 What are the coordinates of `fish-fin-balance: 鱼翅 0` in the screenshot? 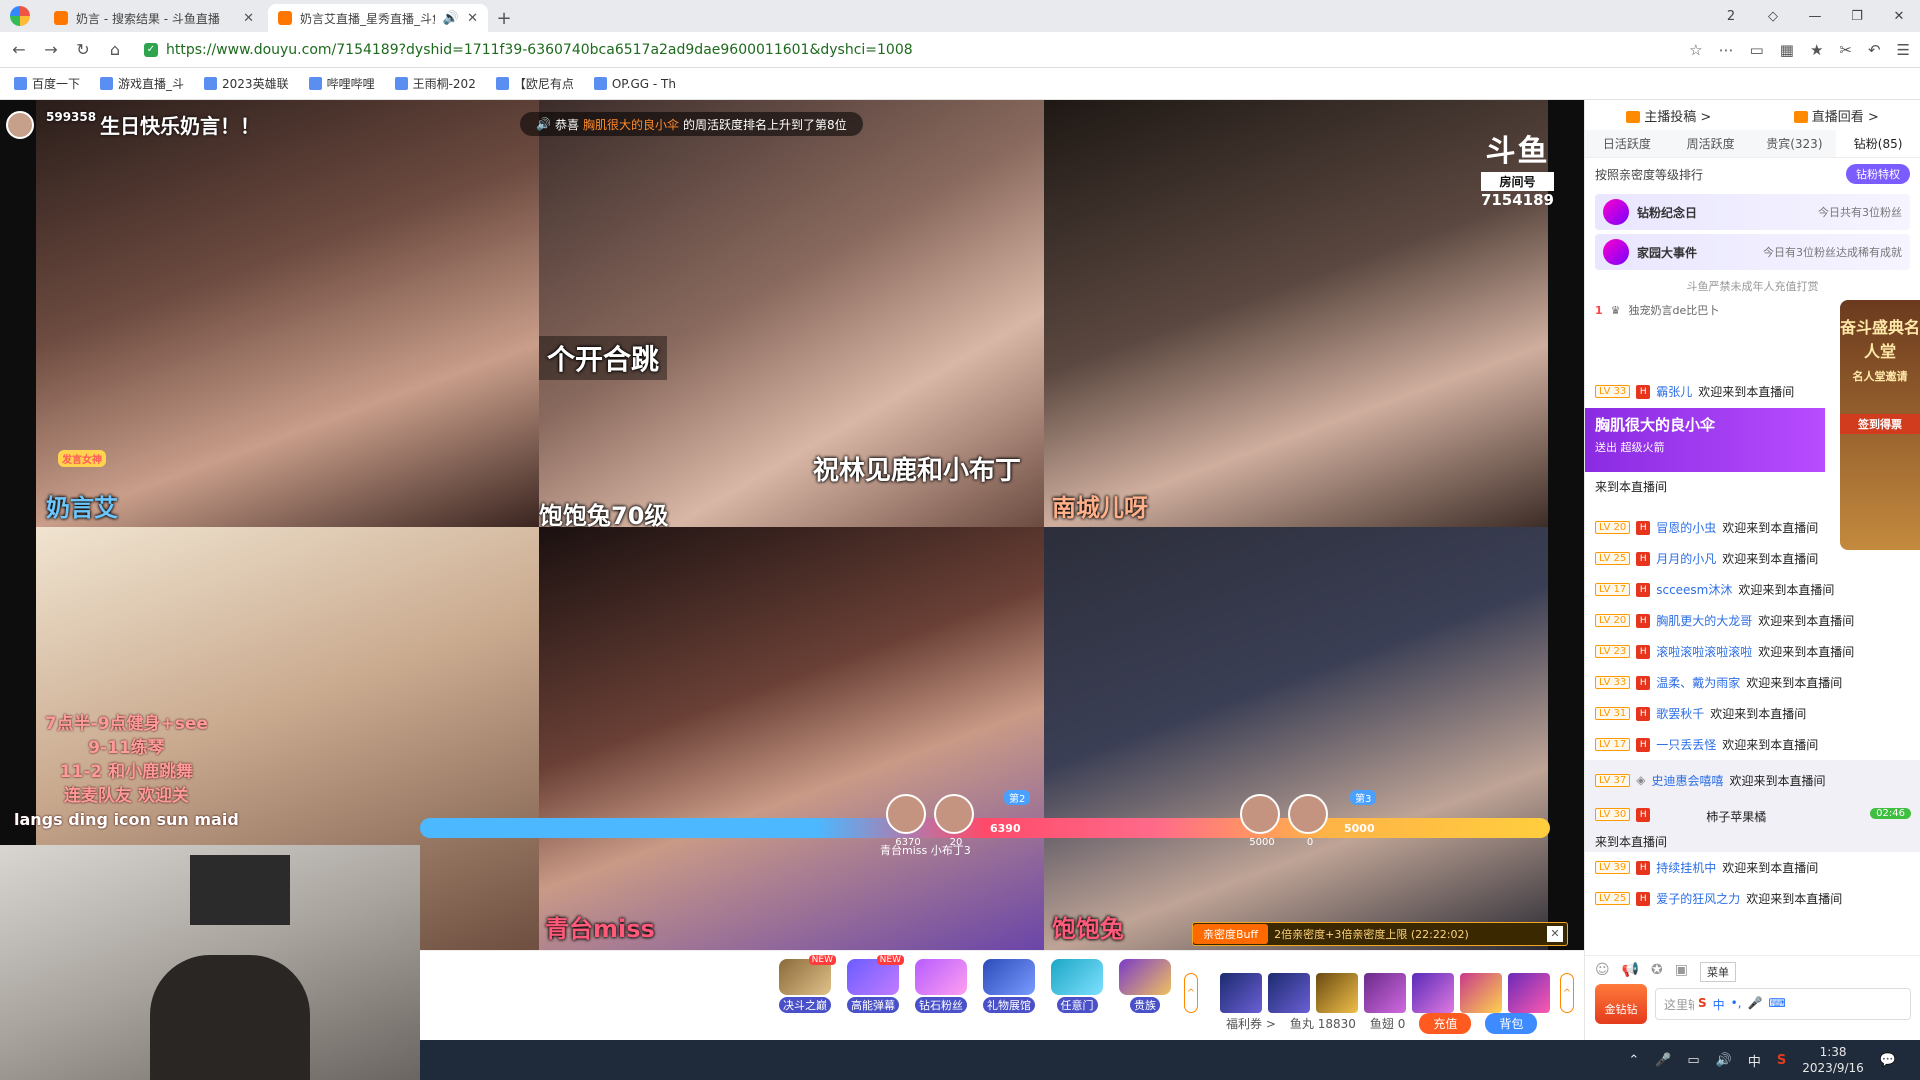 It's located at (1387, 1024).